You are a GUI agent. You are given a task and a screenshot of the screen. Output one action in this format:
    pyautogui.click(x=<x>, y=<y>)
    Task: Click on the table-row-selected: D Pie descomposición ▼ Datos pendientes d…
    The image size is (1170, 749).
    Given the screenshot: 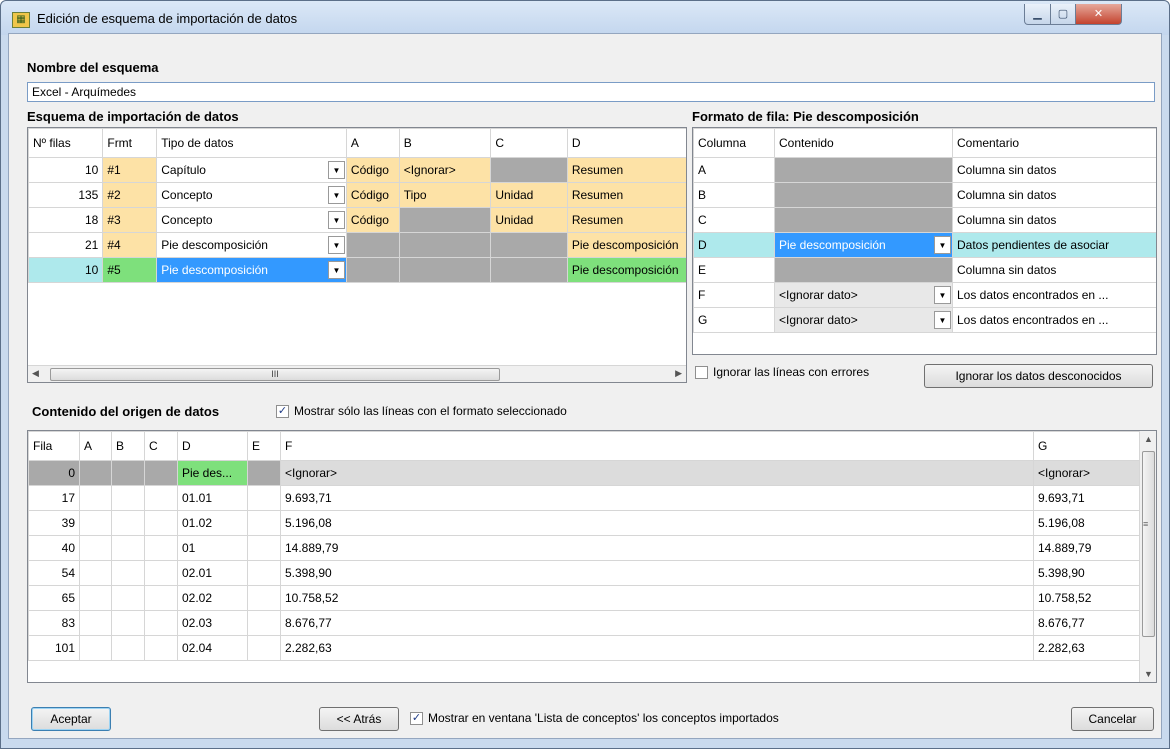 What is the action you would take?
    pyautogui.click(x=924, y=245)
    